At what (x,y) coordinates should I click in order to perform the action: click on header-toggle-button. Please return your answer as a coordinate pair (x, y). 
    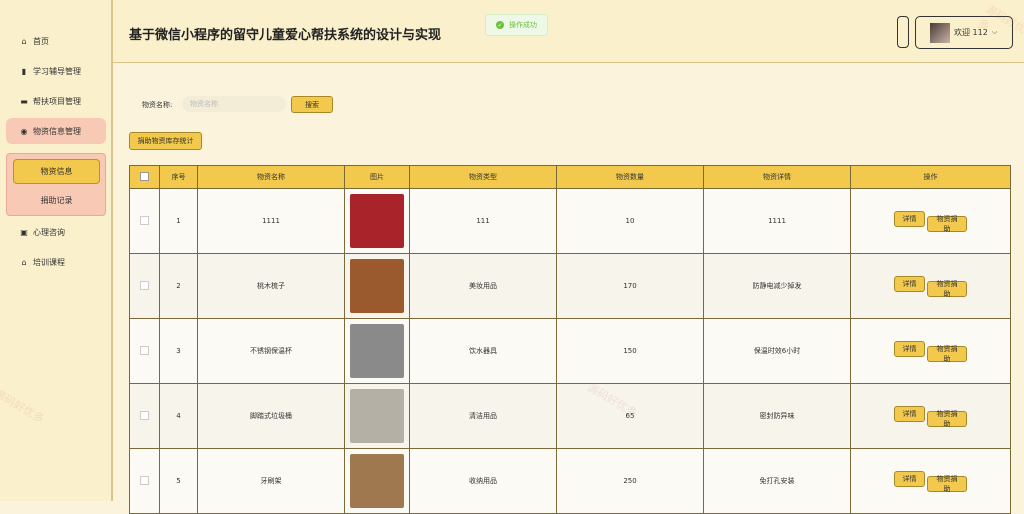
    Looking at the image, I should click on (903, 32).